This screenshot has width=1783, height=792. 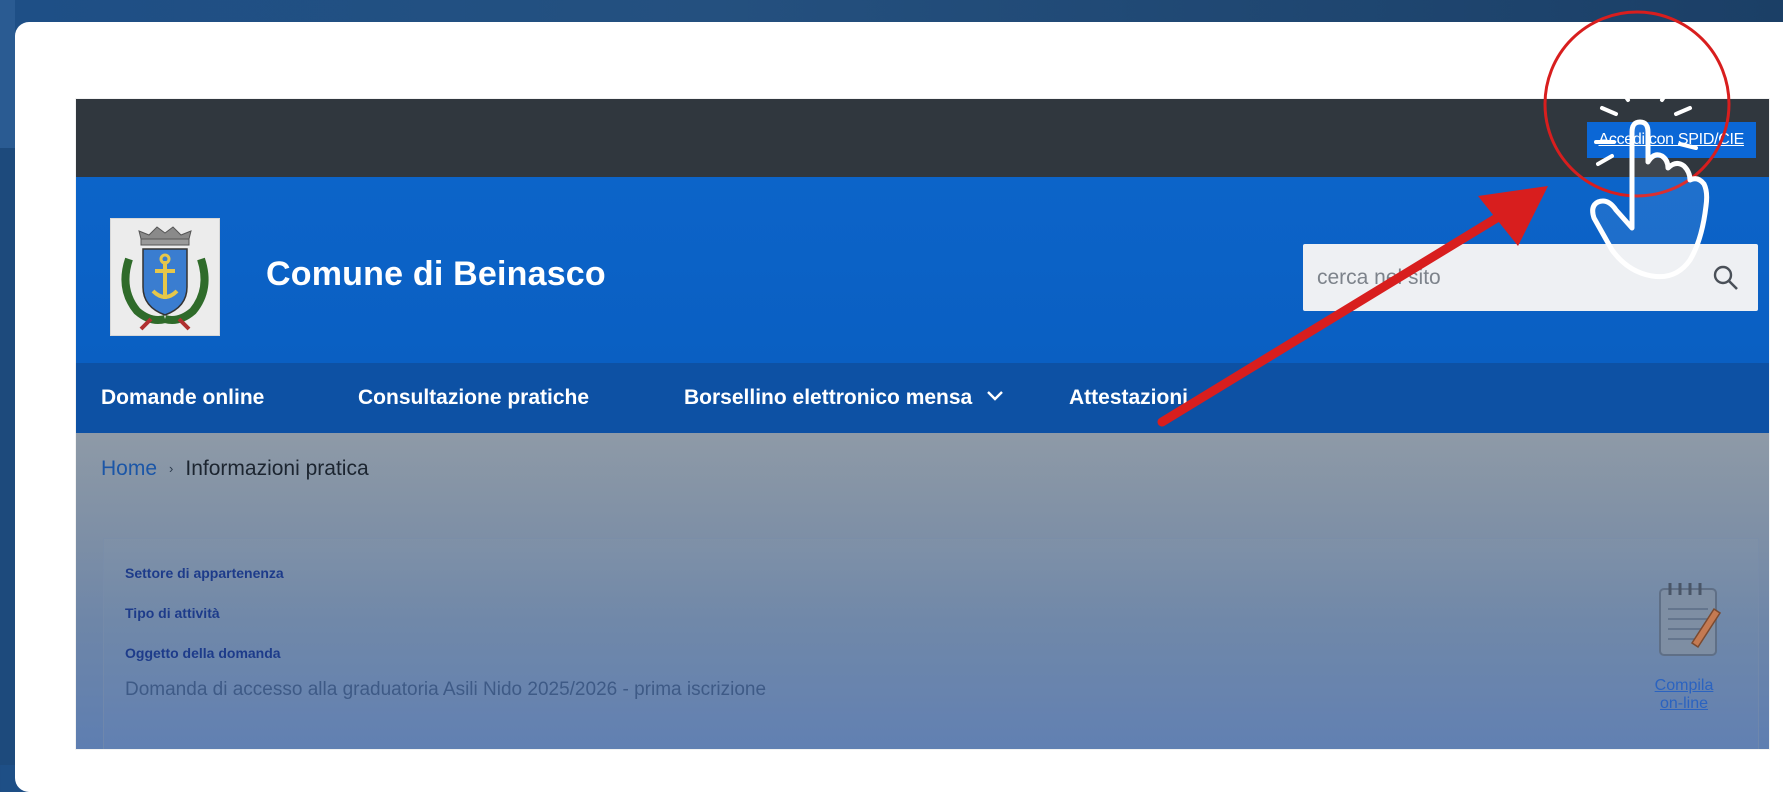 What do you see at coordinates (7, 456) in the screenshot?
I see `background-strip` at bounding box center [7, 456].